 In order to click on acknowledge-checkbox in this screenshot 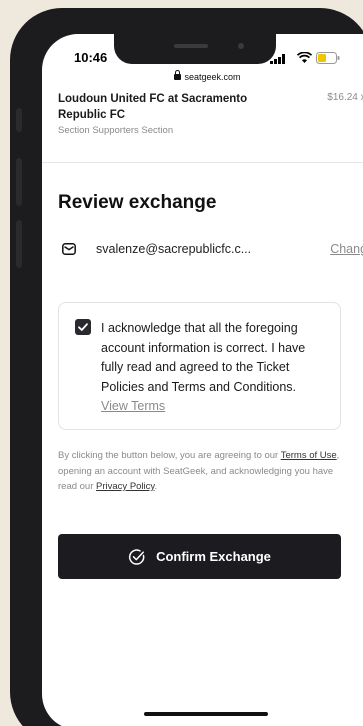, I will do `click(83, 327)`.